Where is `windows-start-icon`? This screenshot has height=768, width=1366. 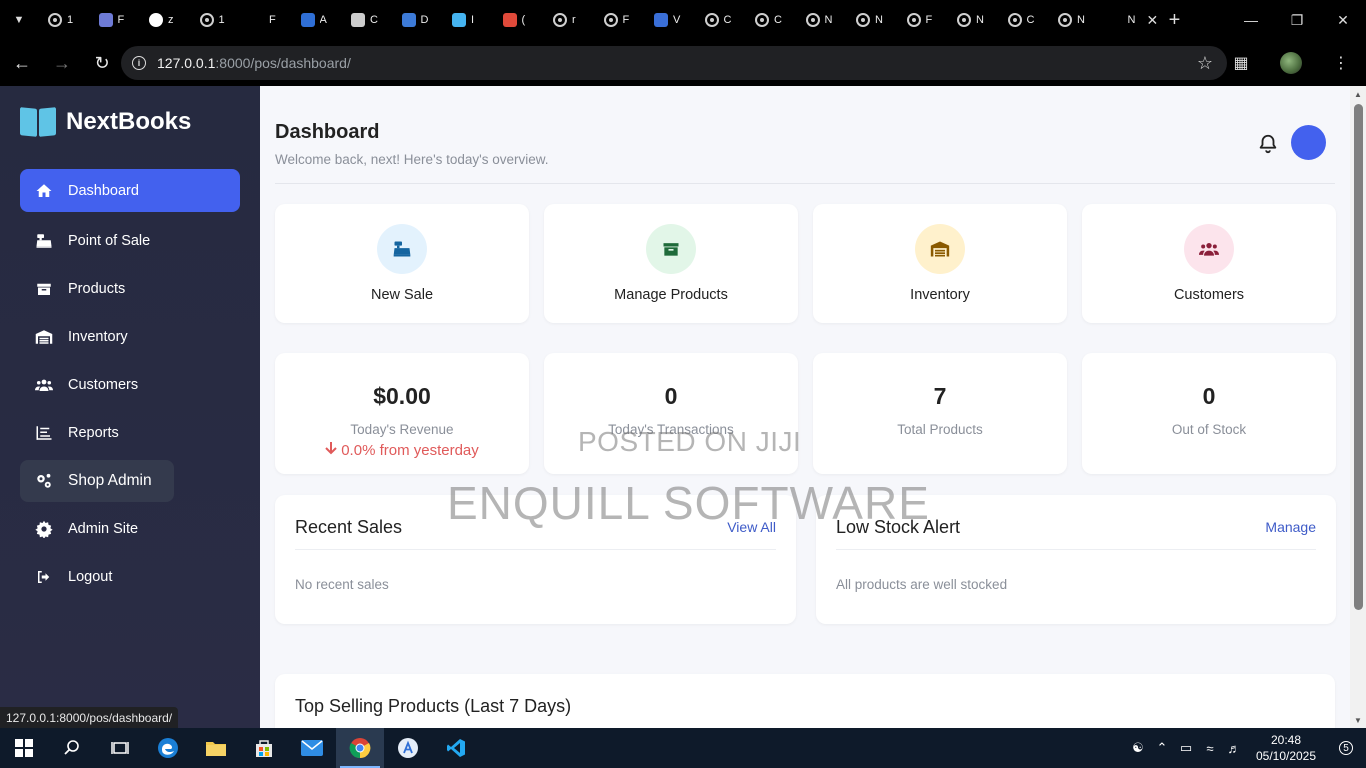
windows-start-icon is located at coordinates (24, 748).